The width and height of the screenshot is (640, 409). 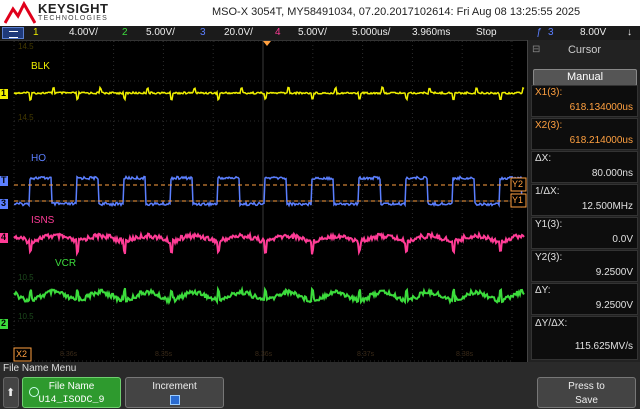 I want to click on up-arrow-icon: ⬆, so click(x=11, y=393).